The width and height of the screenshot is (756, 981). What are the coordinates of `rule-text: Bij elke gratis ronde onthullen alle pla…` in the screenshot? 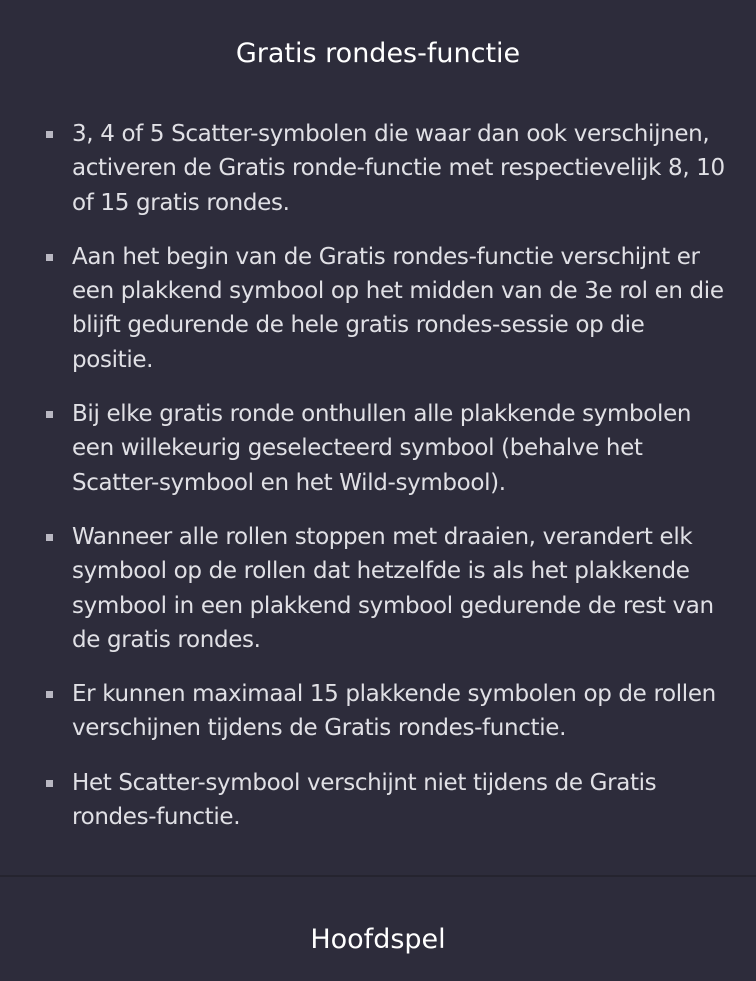 It's located at (382, 448).